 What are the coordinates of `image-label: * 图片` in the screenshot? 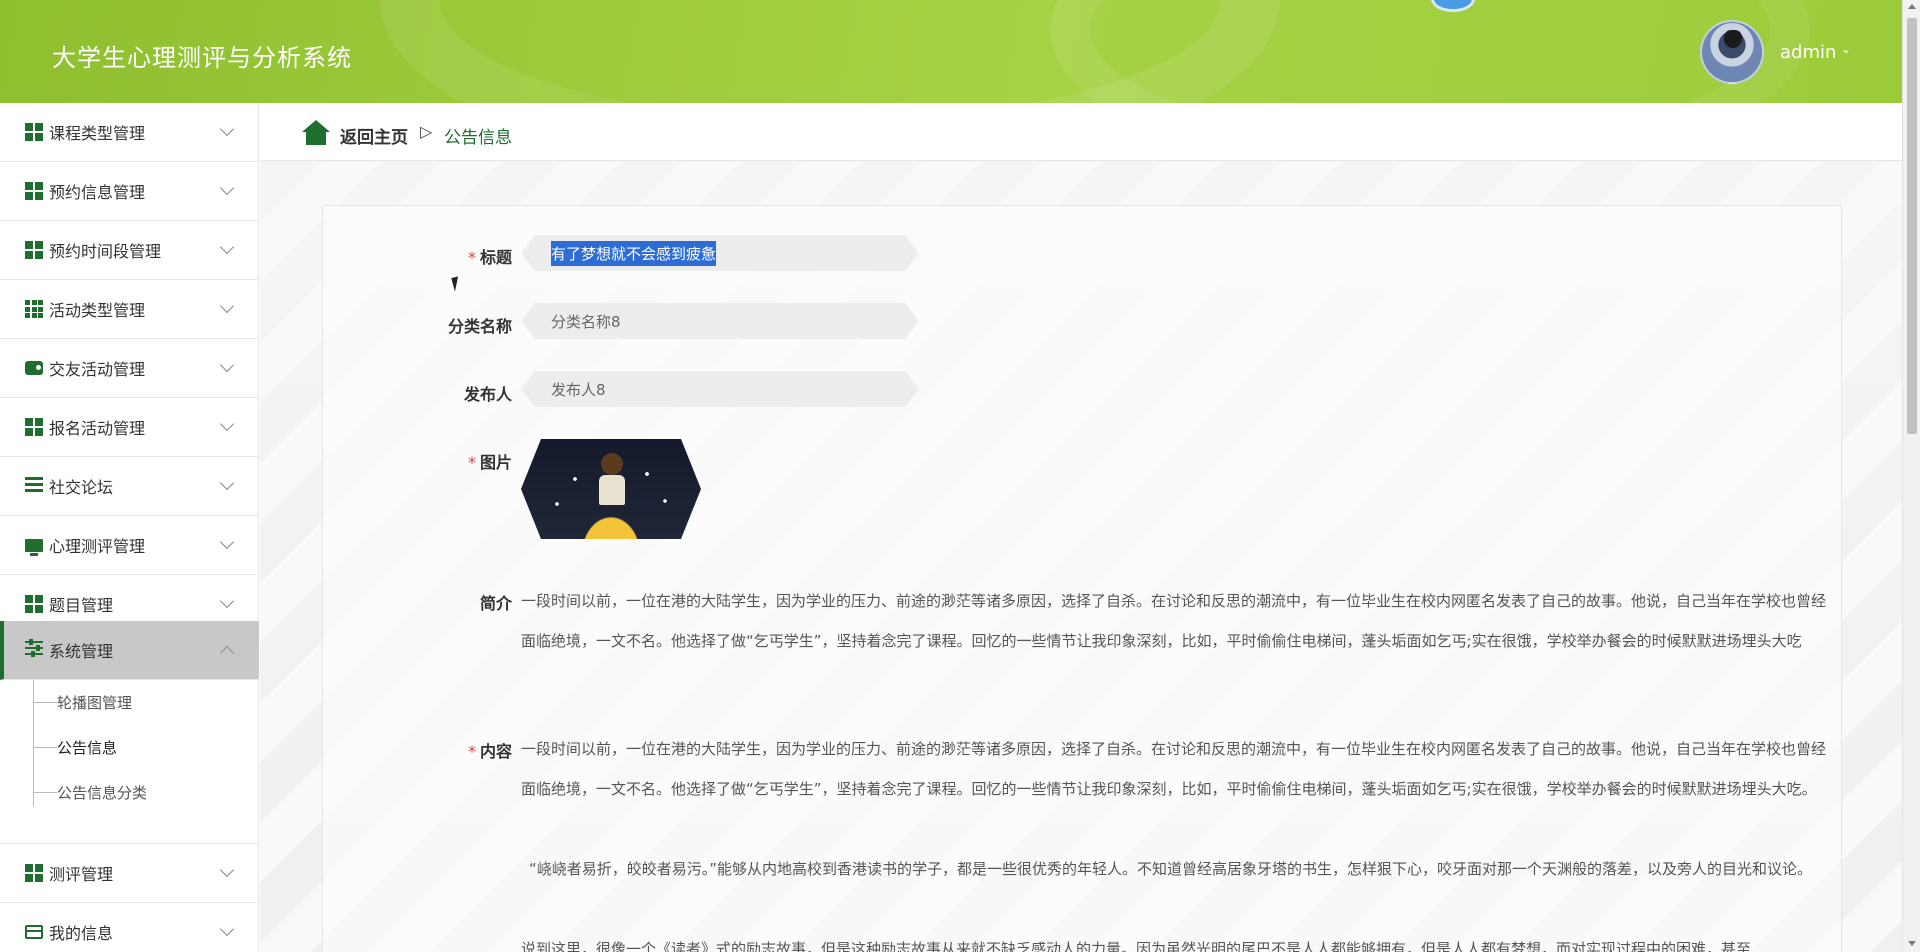 It's located at (489, 462).